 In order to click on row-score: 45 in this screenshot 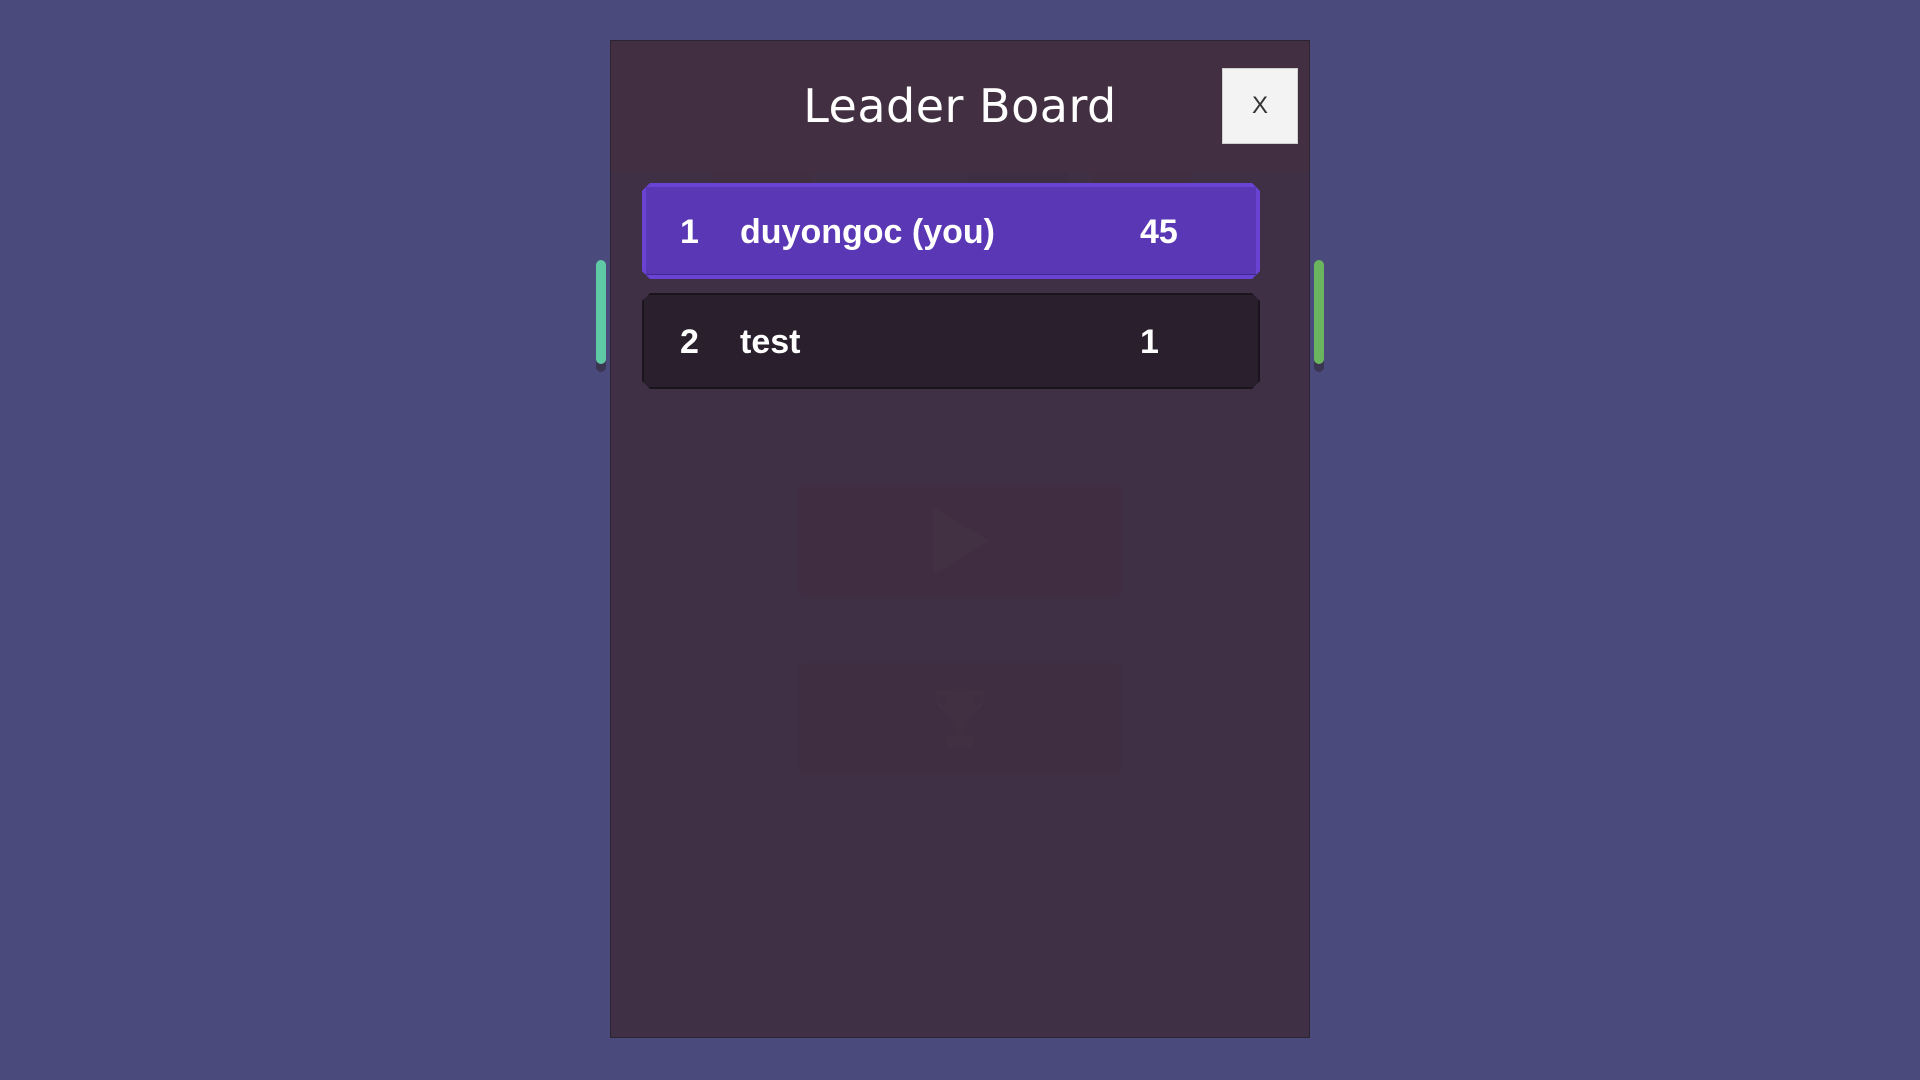, I will do `click(1159, 232)`.